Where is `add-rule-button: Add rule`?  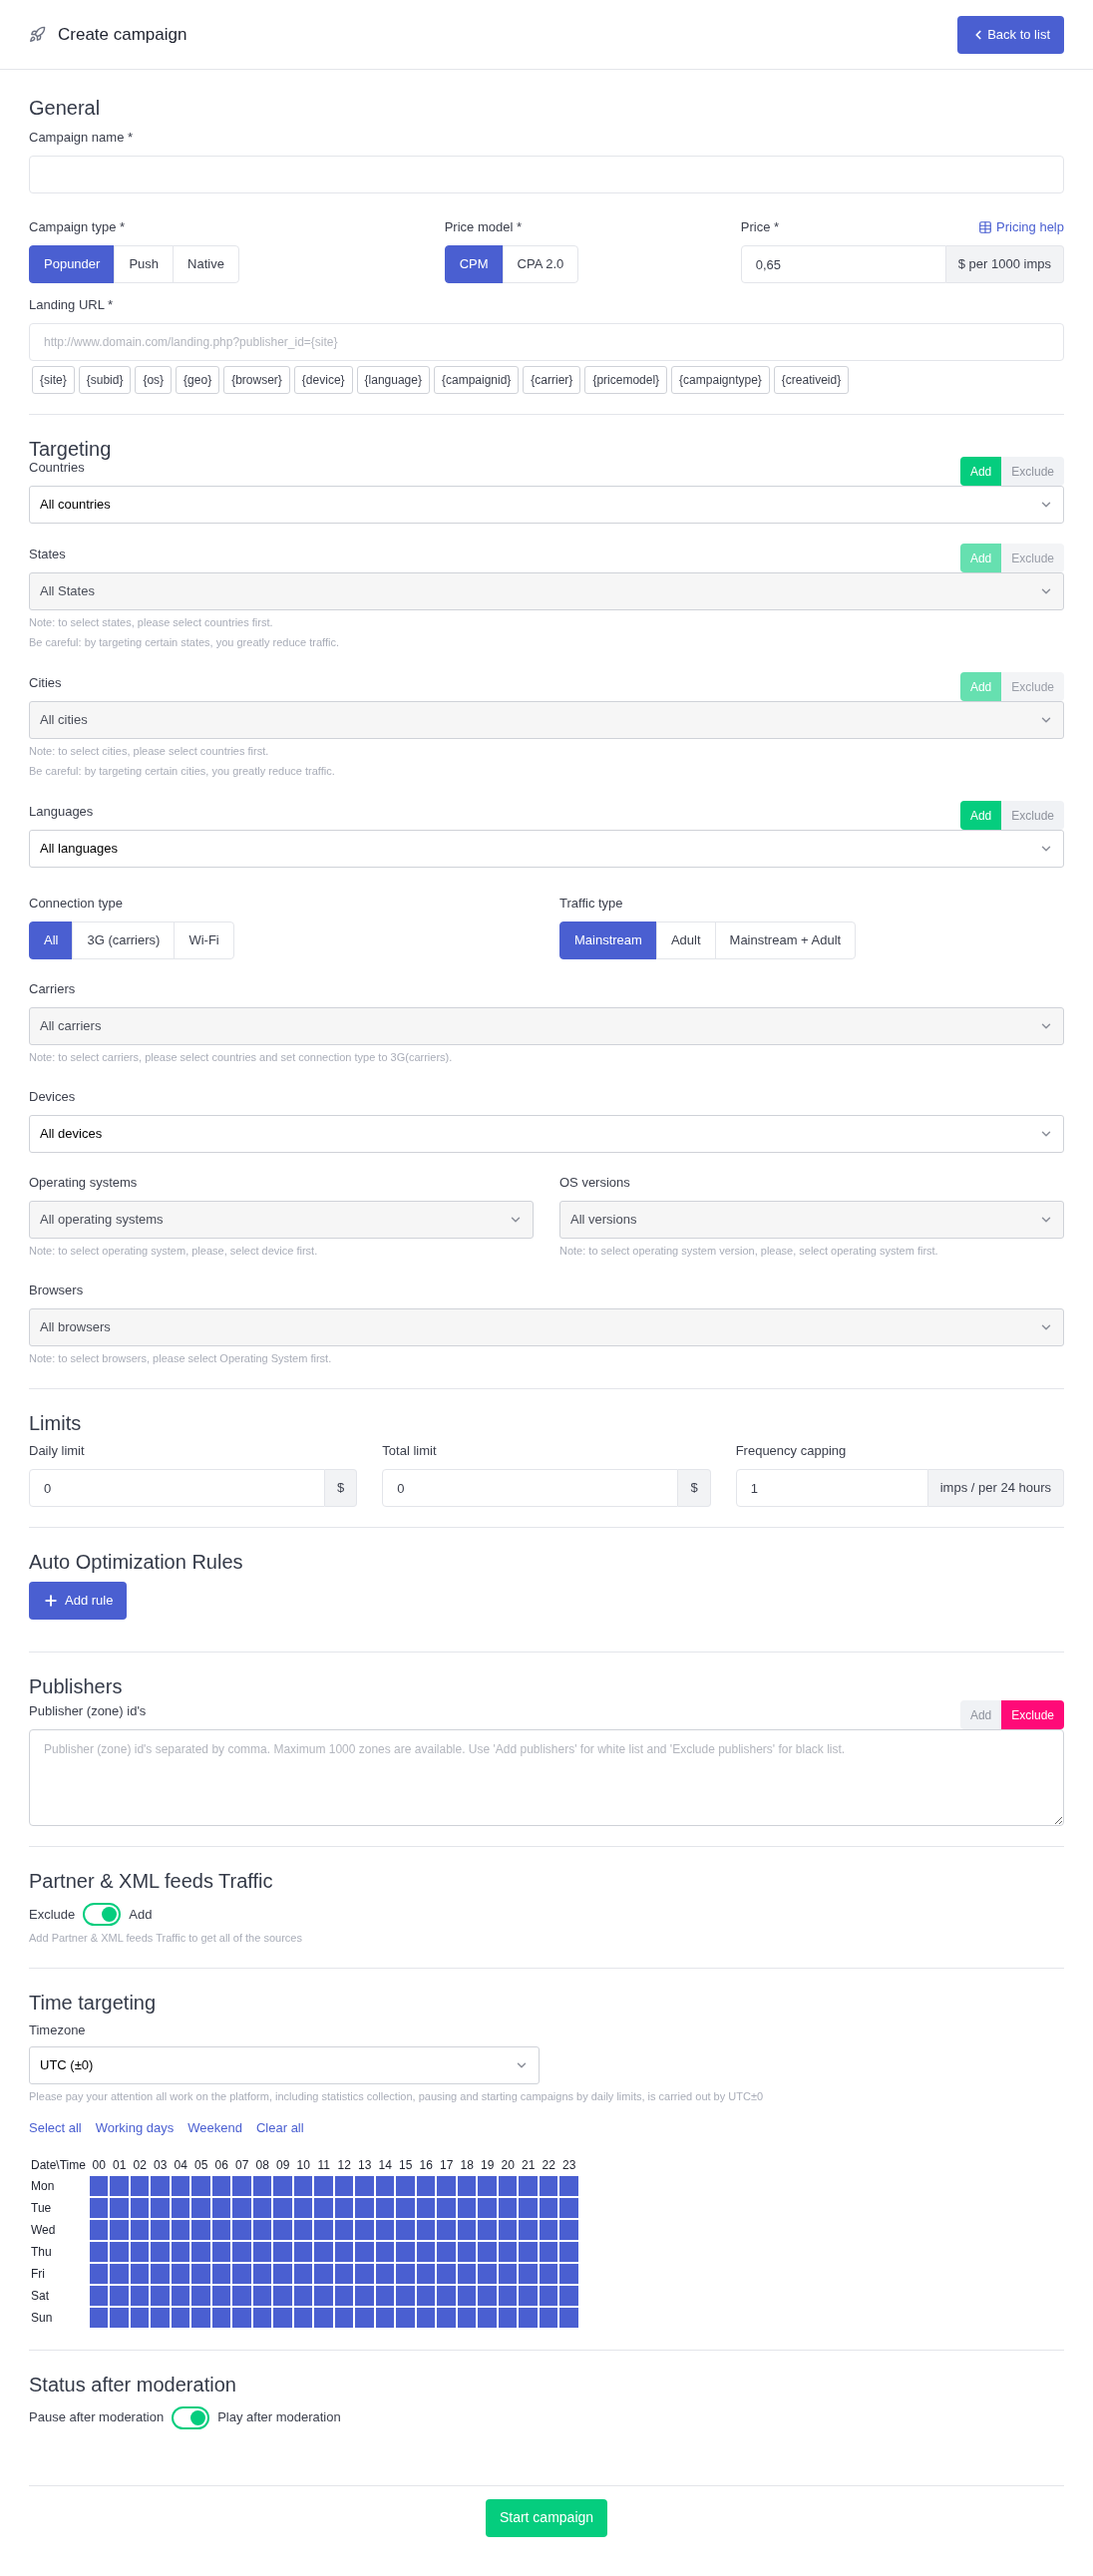
add-rule-button: Add rule is located at coordinates (78, 1601).